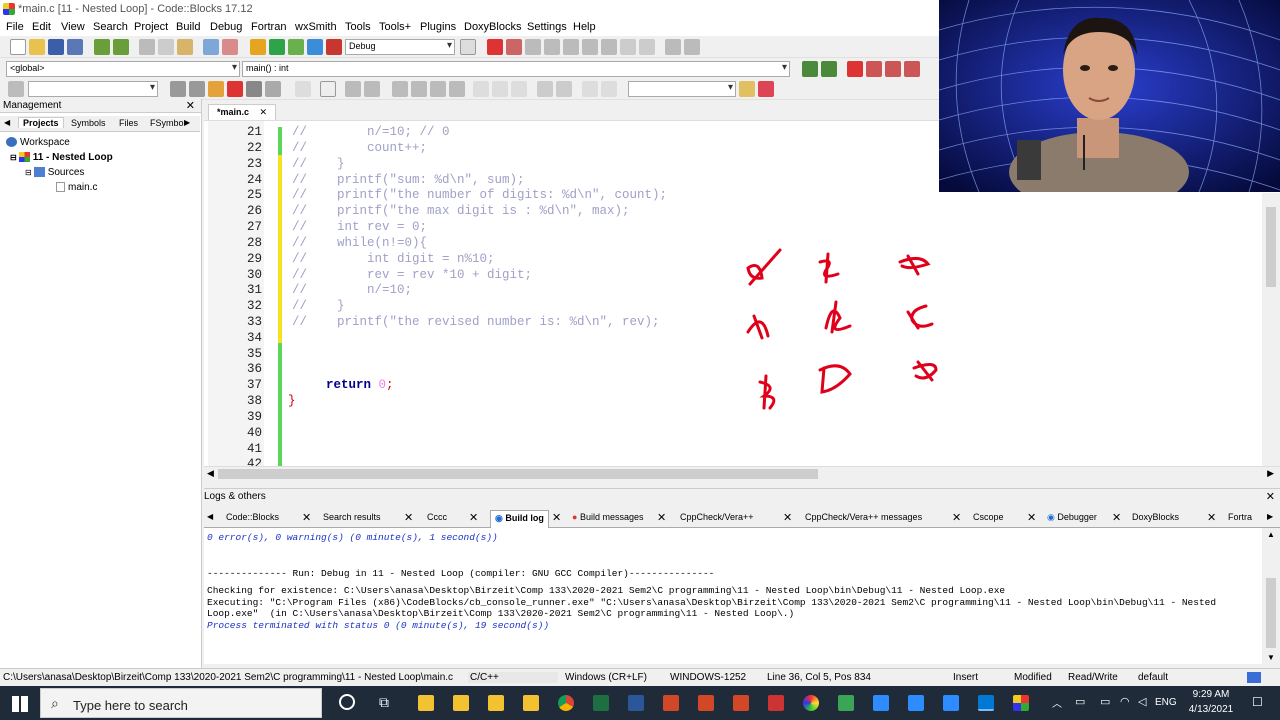 The height and width of the screenshot is (720, 1280). I want to click on scroll-right-icon: ▶, so click(1270, 473).